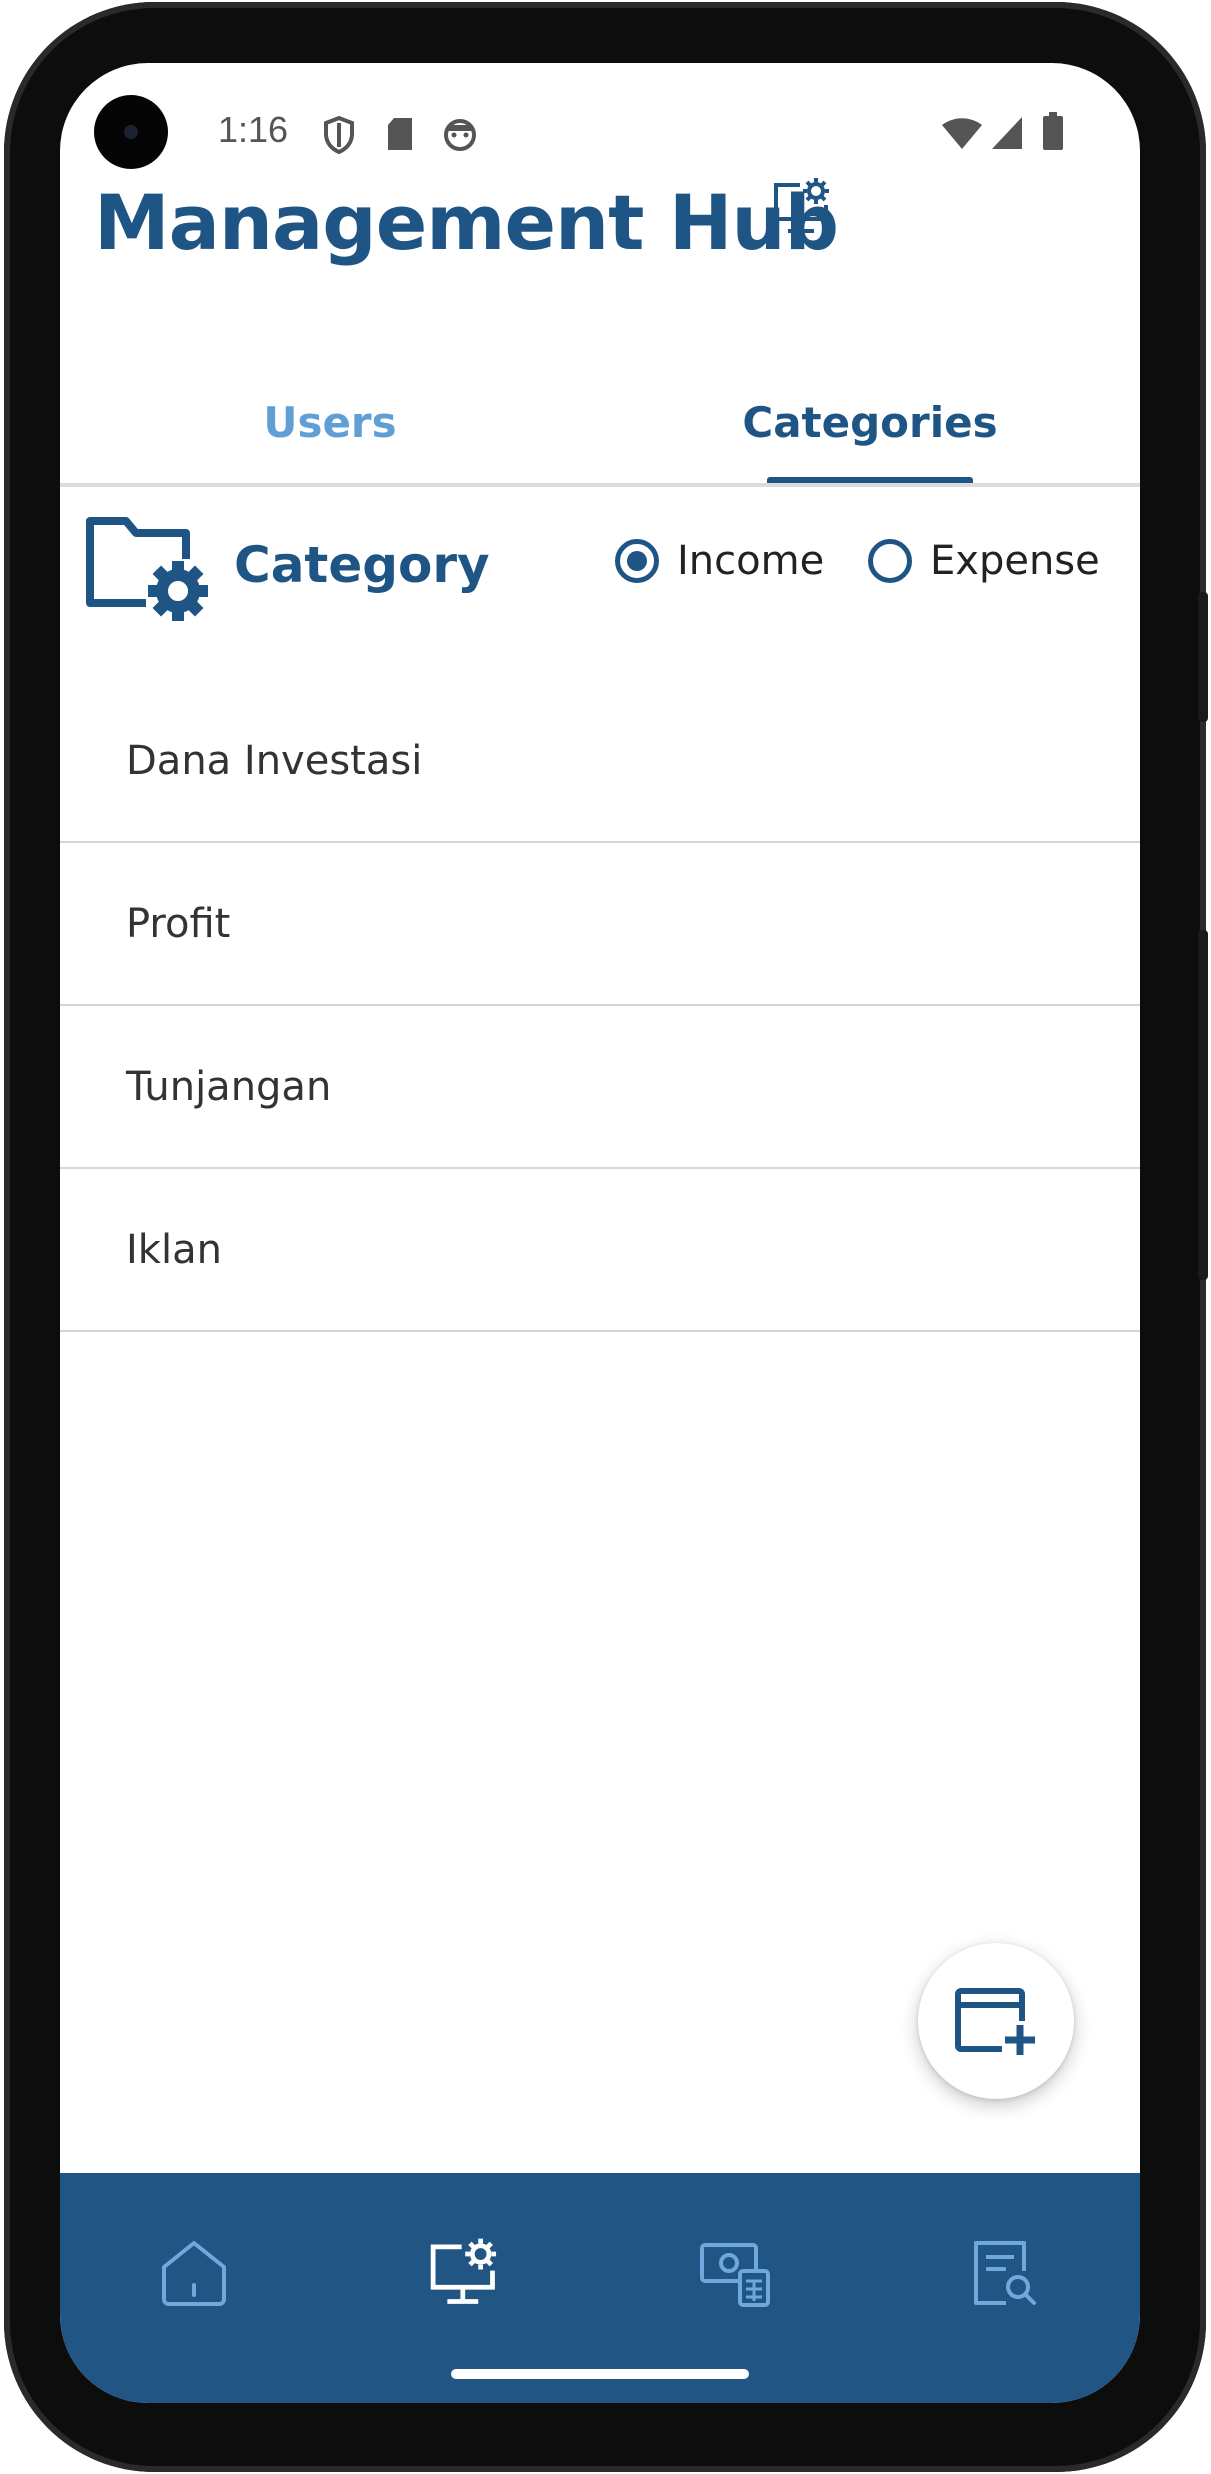 This screenshot has width=1211, height=2474. I want to click on radio-expense-label: Expense, so click(1015, 561).